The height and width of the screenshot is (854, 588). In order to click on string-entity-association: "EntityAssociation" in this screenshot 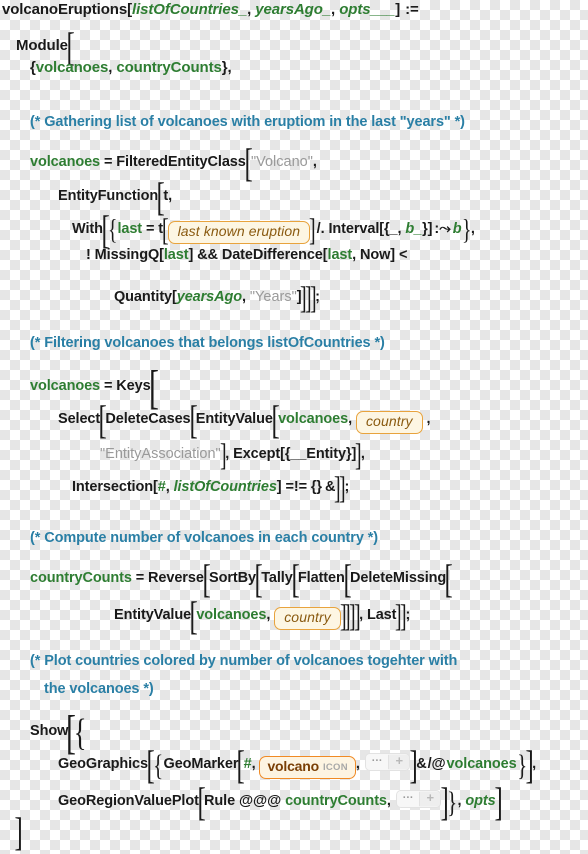, I will do `click(160, 454)`.